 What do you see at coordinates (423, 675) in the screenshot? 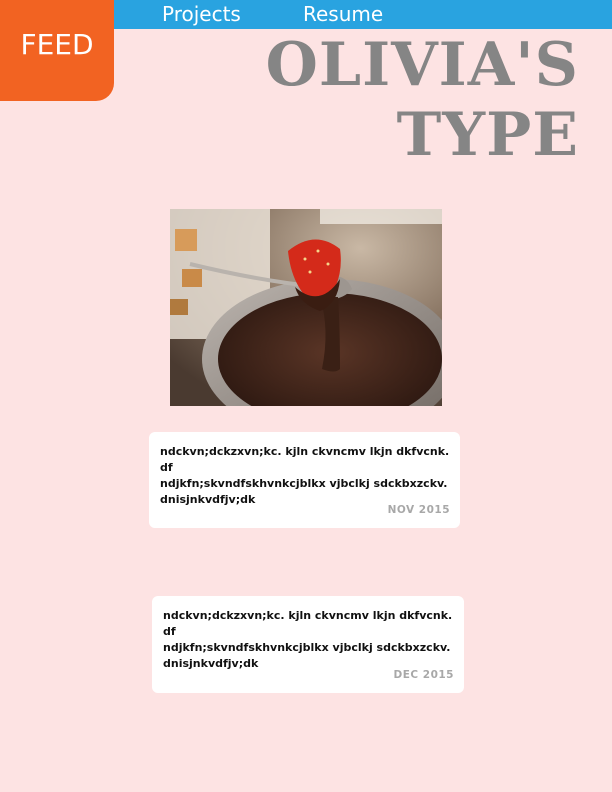
I see `post-date: DEC 2015` at bounding box center [423, 675].